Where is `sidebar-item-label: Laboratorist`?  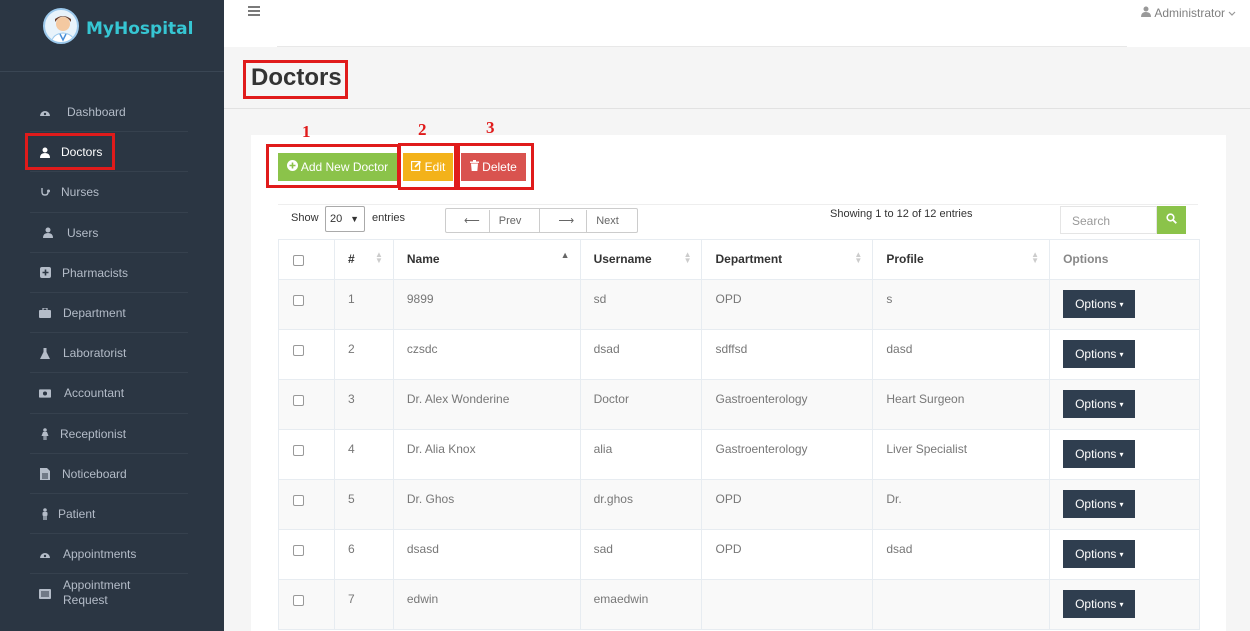 sidebar-item-label: Laboratorist is located at coordinates (95, 353).